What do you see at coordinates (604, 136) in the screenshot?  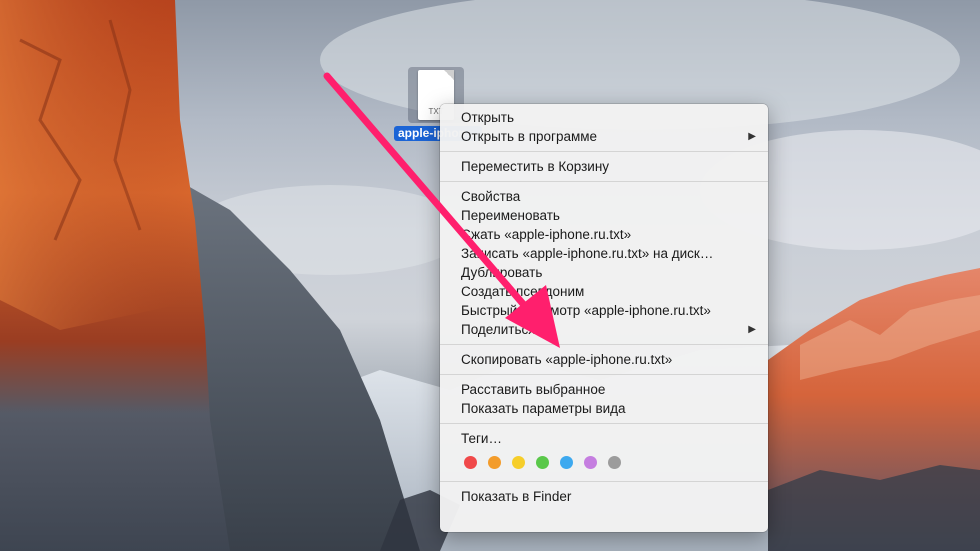 I see `menu-item-0-1: Открыть в программе ▶` at bounding box center [604, 136].